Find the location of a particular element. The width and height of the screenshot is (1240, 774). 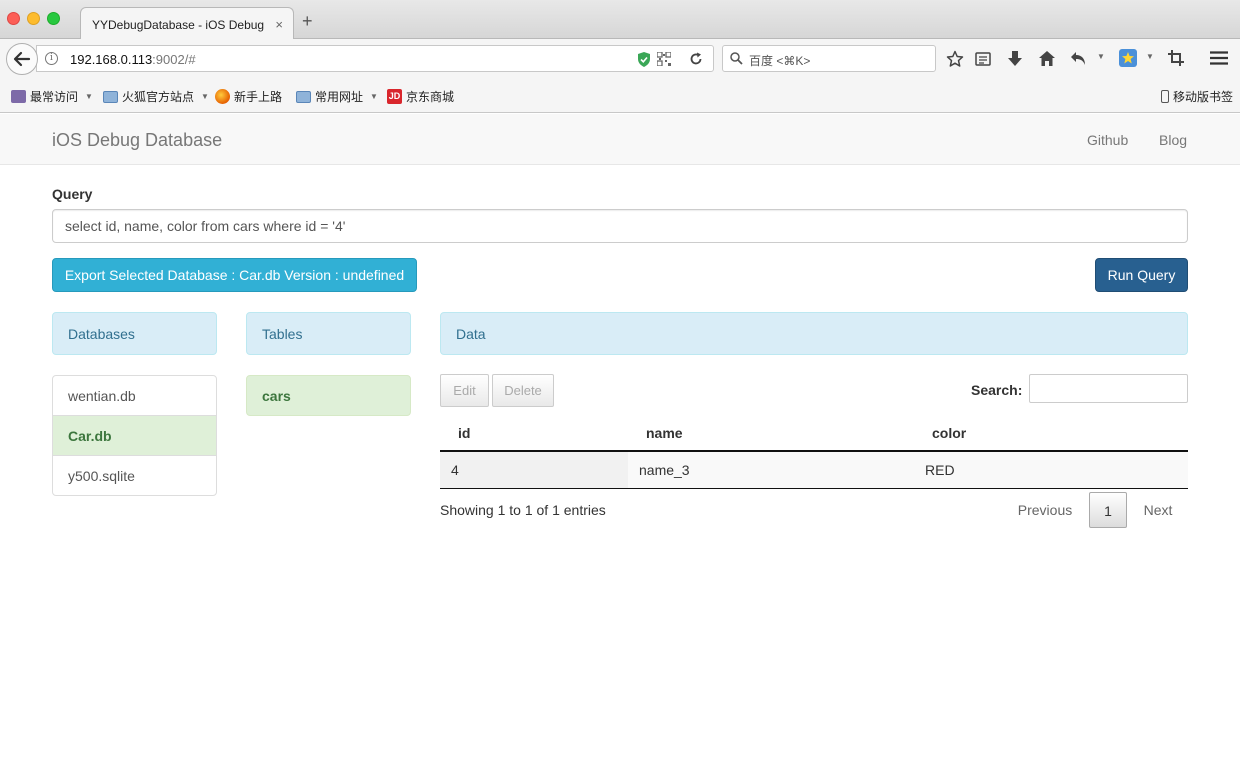

search-label: Search: is located at coordinates (997, 390).